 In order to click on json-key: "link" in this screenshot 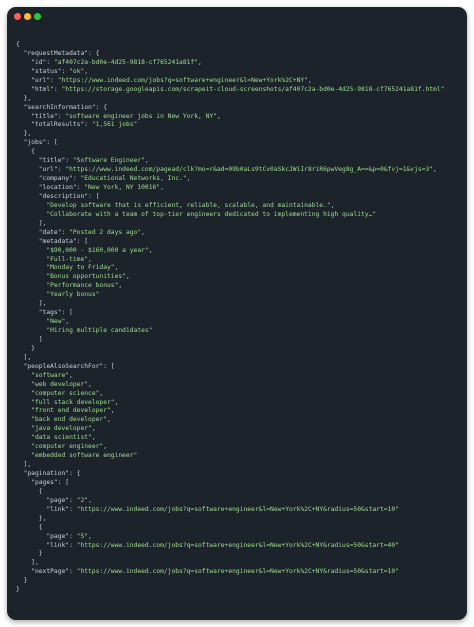, I will do `click(58, 545)`.